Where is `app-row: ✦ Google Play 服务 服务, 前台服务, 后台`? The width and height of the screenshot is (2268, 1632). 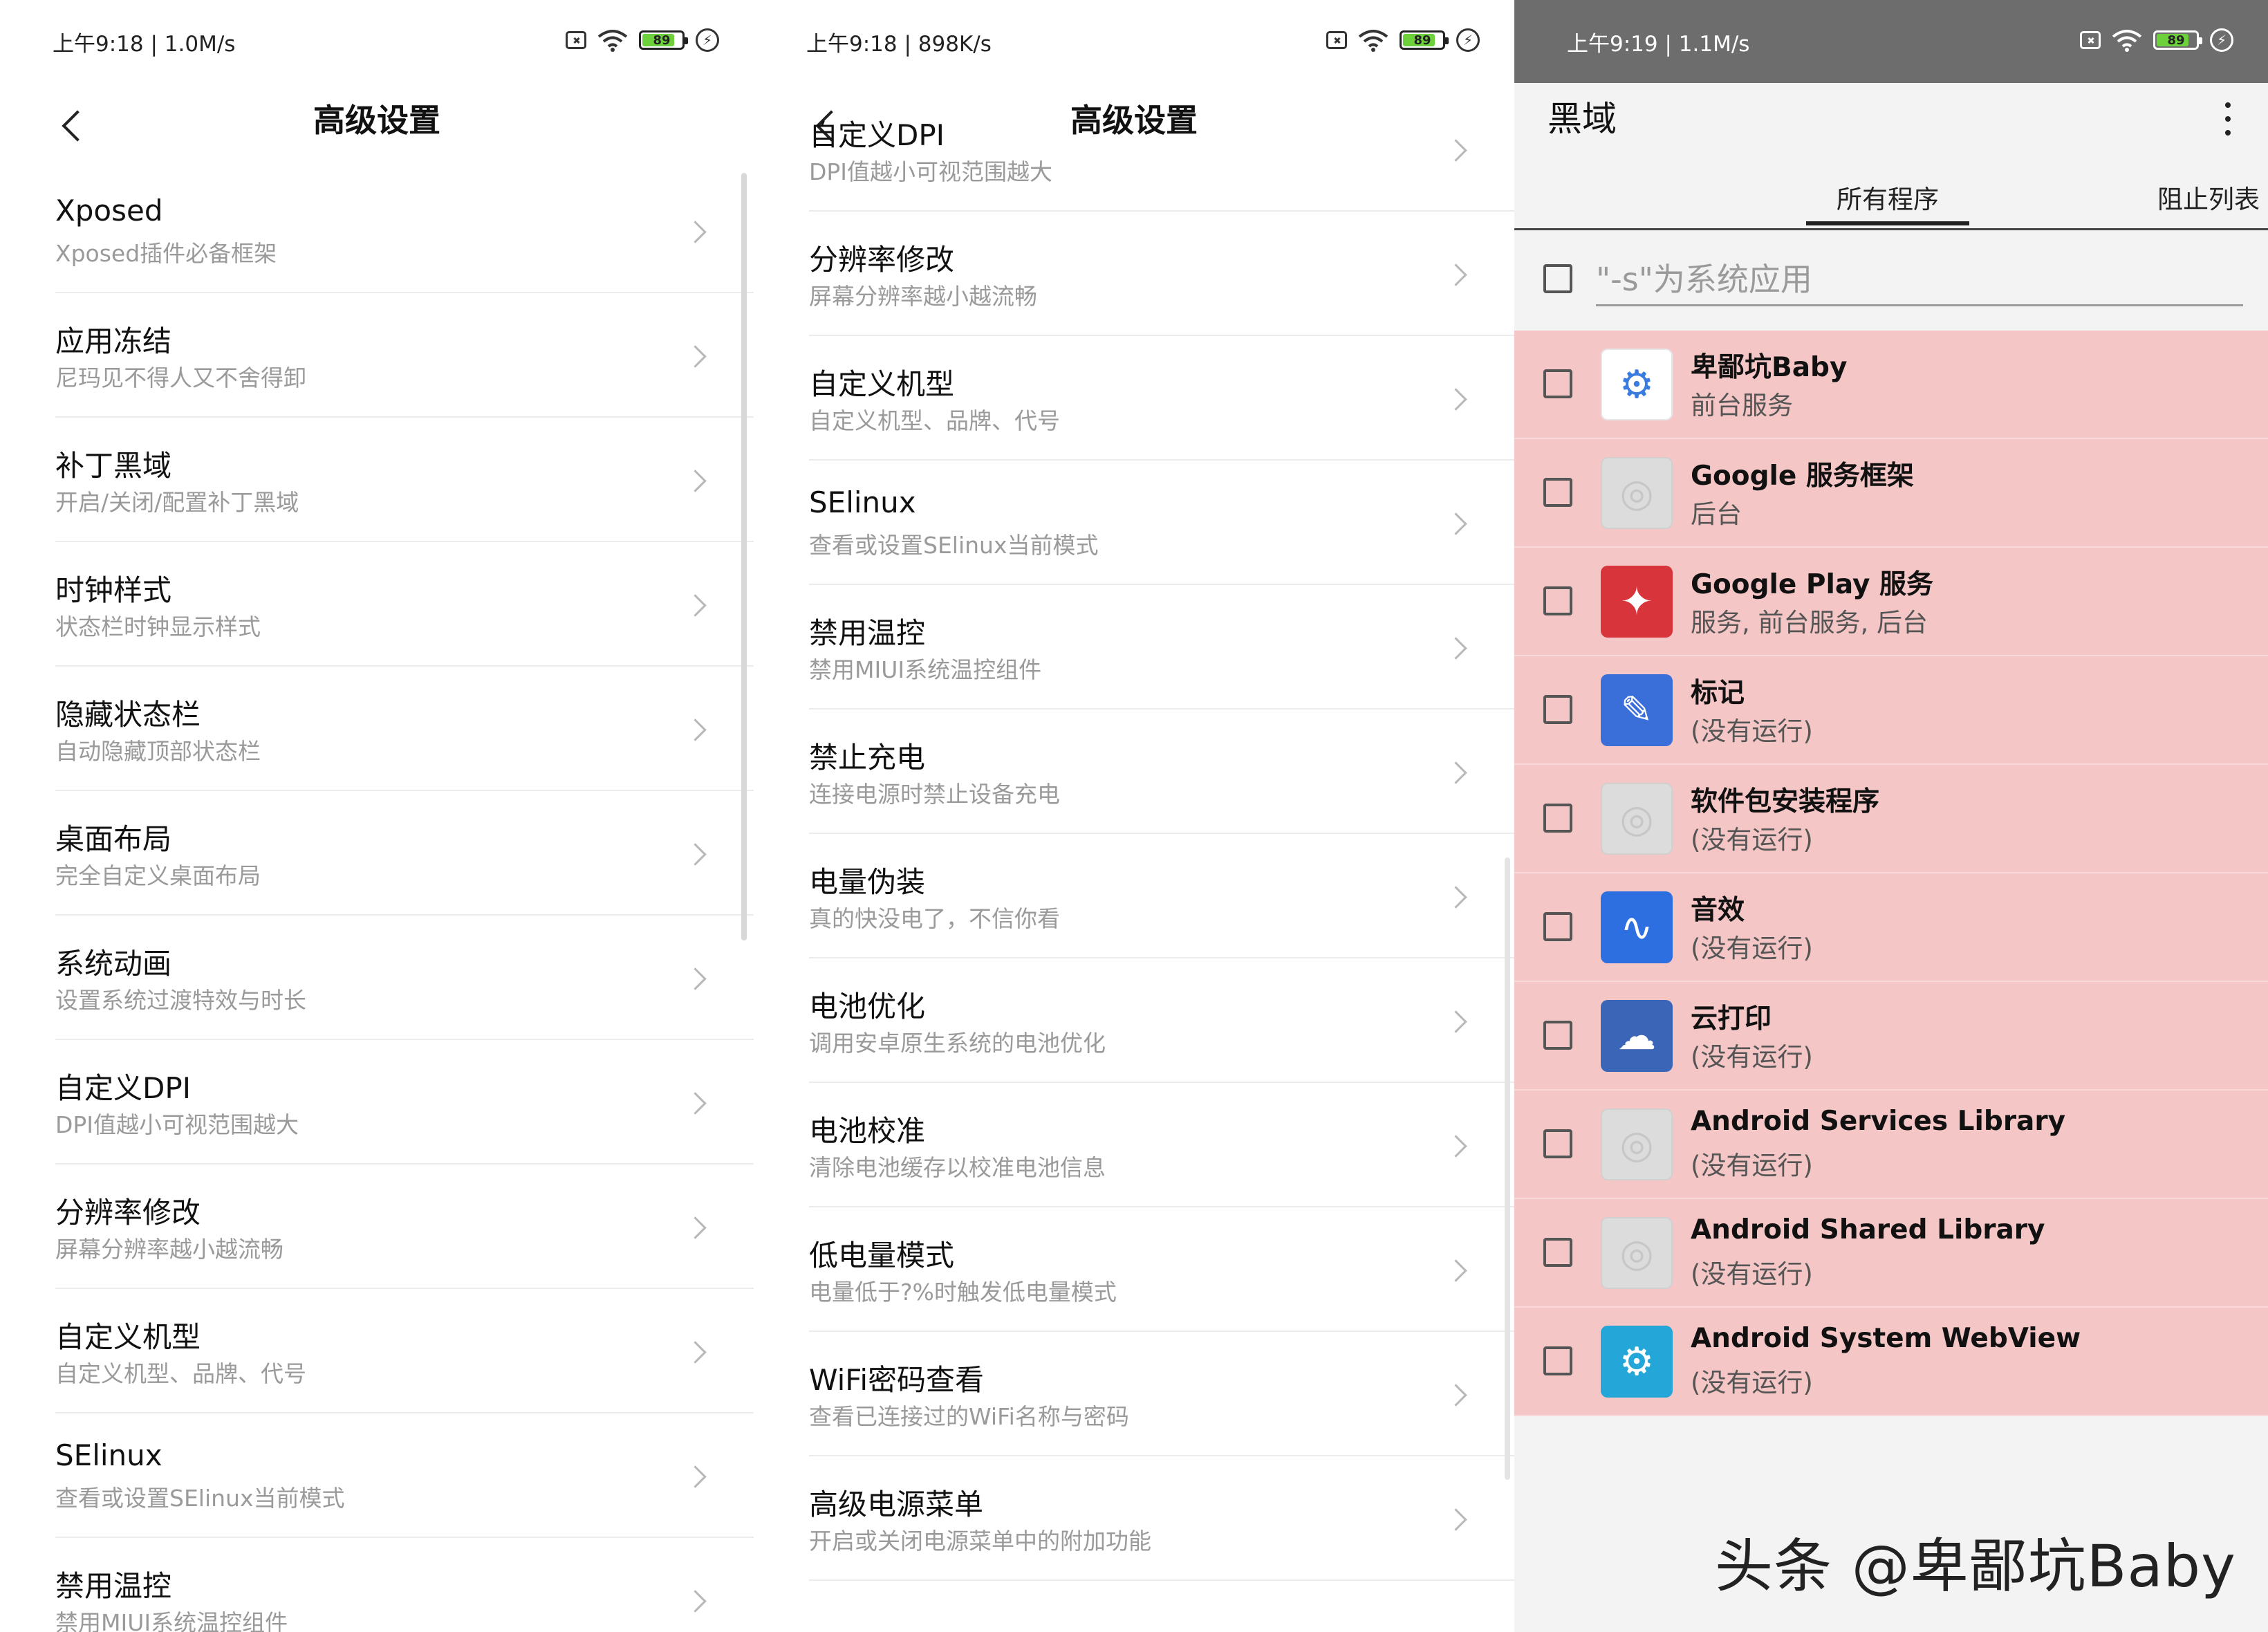
app-row: ✦ Google Play 服务 服务, 前台服务, 后台 is located at coordinates (1891, 602).